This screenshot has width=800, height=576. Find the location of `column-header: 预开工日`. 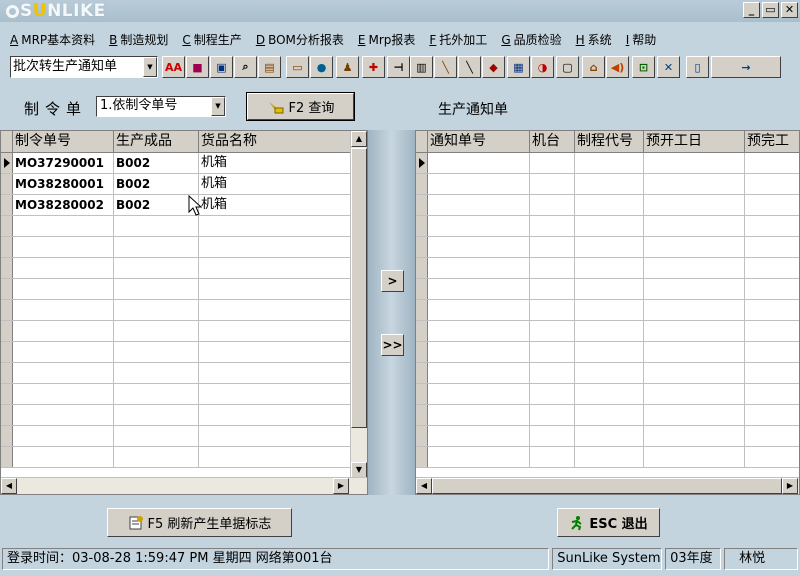

column-header: 预开工日 is located at coordinates (694, 141).